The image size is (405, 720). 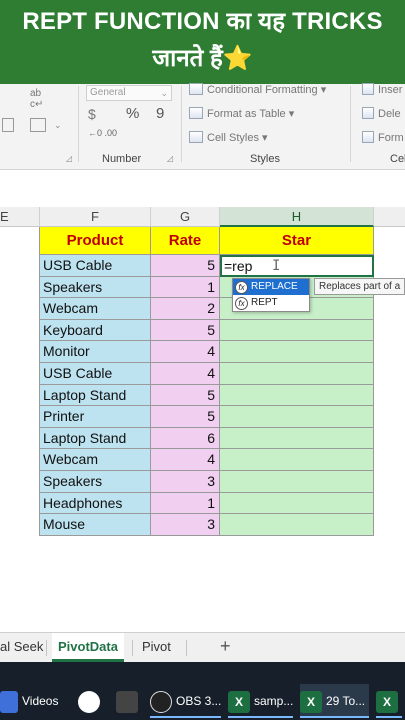 I want to click on format-label: Form, so click(x=391, y=138).